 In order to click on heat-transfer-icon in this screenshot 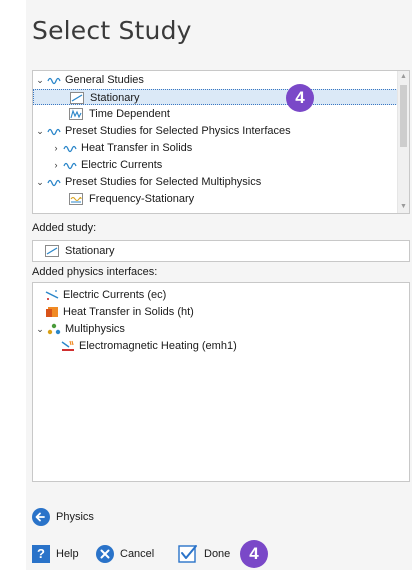, I will do `click(52, 312)`.